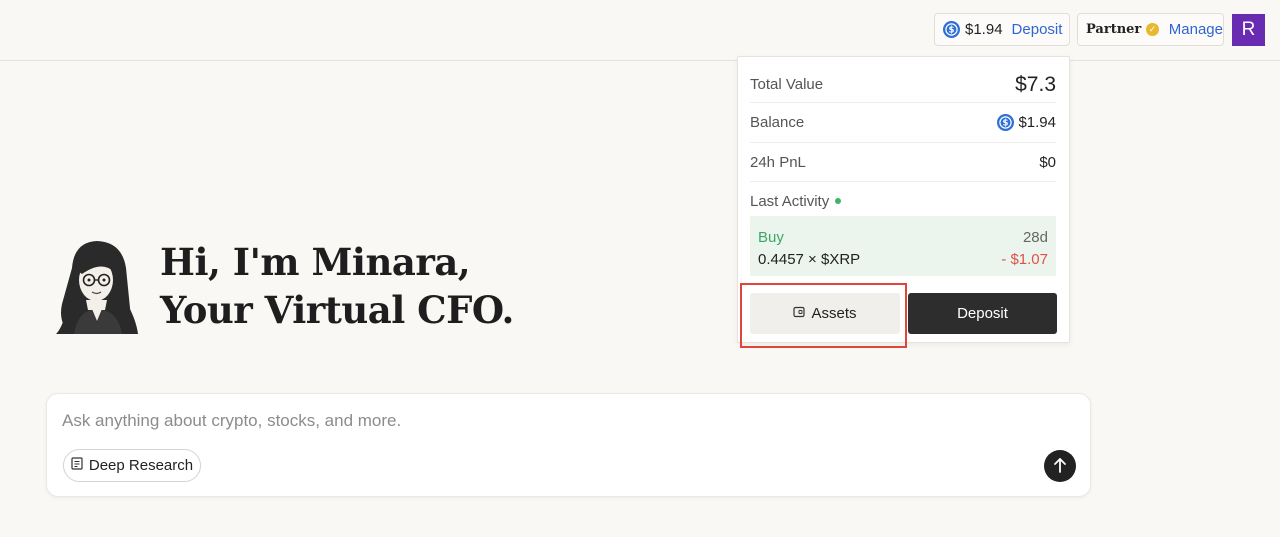  What do you see at coordinates (1037, 29) in the screenshot?
I see `header-deposit-link: Deposit` at bounding box center [1037, 29].